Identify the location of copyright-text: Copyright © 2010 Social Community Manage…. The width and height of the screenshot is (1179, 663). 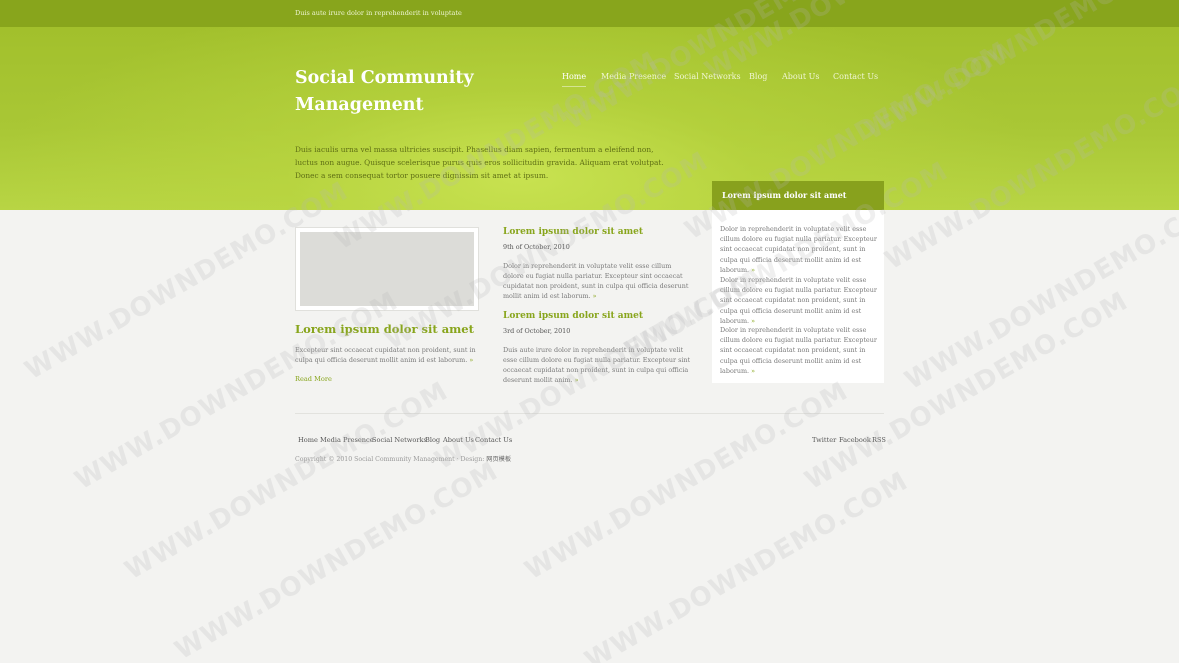
(390, 459).